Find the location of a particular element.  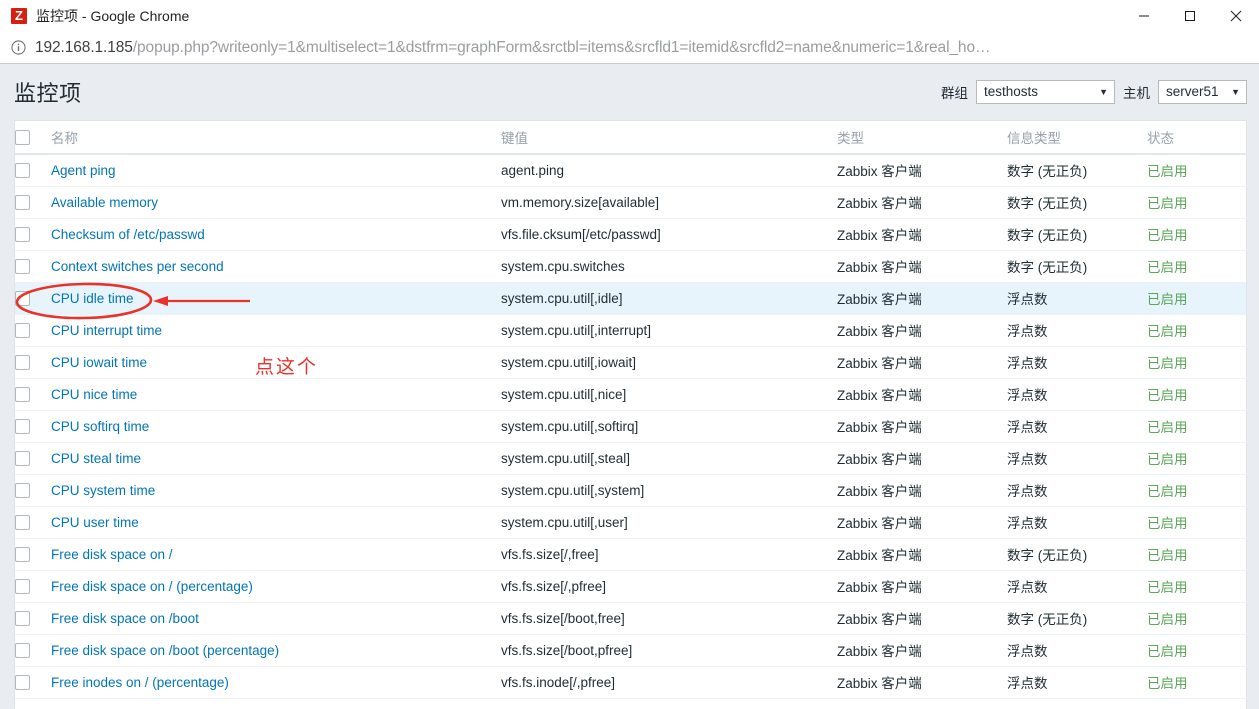

item-name-link: CPU iowait time is located at coordinates (99, 362).